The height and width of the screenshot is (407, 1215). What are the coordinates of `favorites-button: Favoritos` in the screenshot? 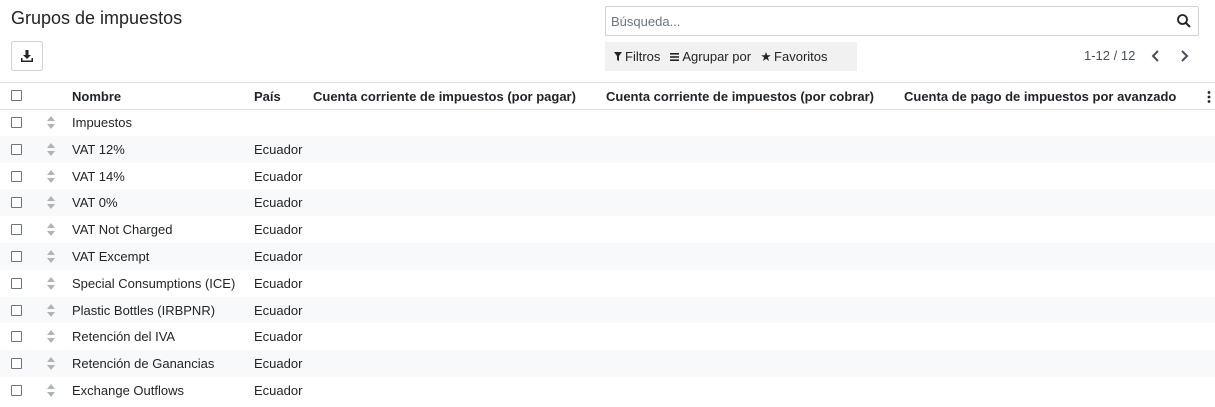 It's located at (794, 56).